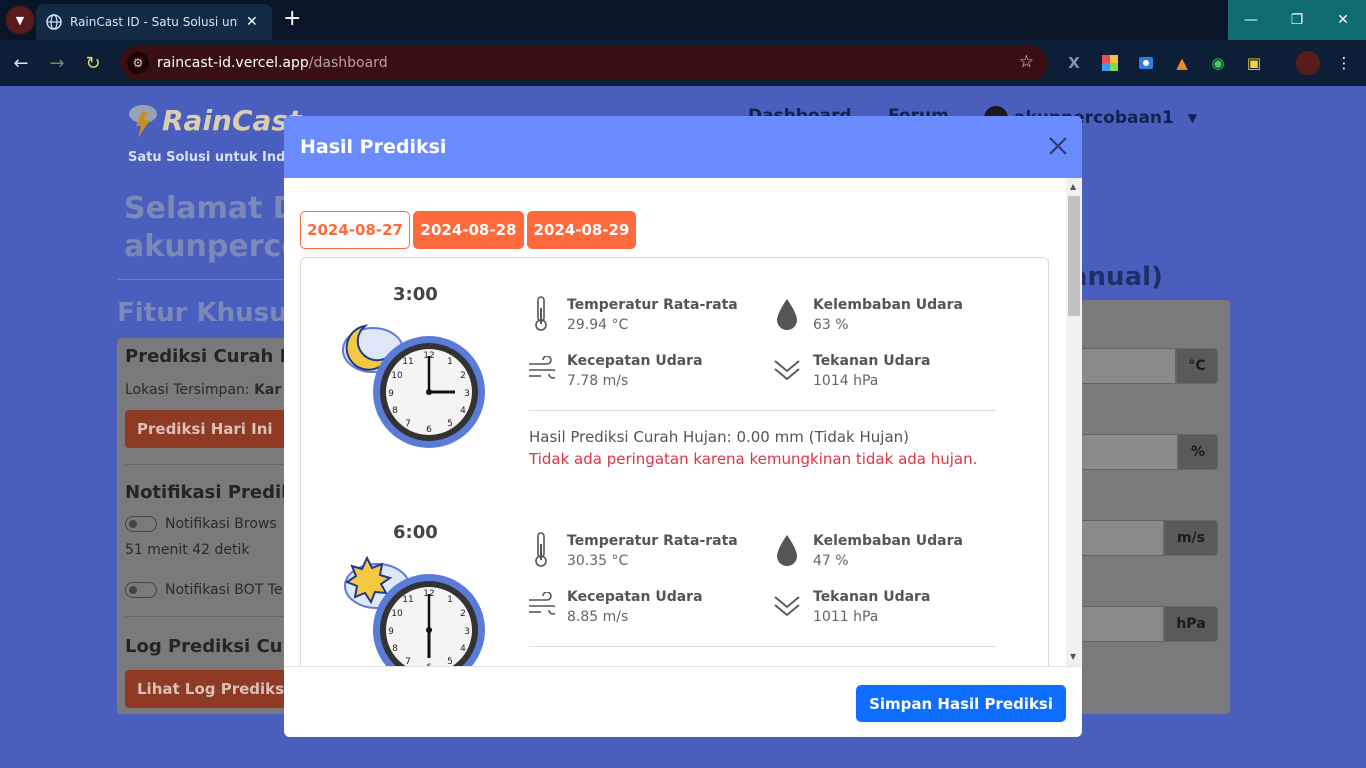  What do you see at coordinates (397, 614) in the screenshot?
I see `svg-text: 10` at bounding box center [397, 614].